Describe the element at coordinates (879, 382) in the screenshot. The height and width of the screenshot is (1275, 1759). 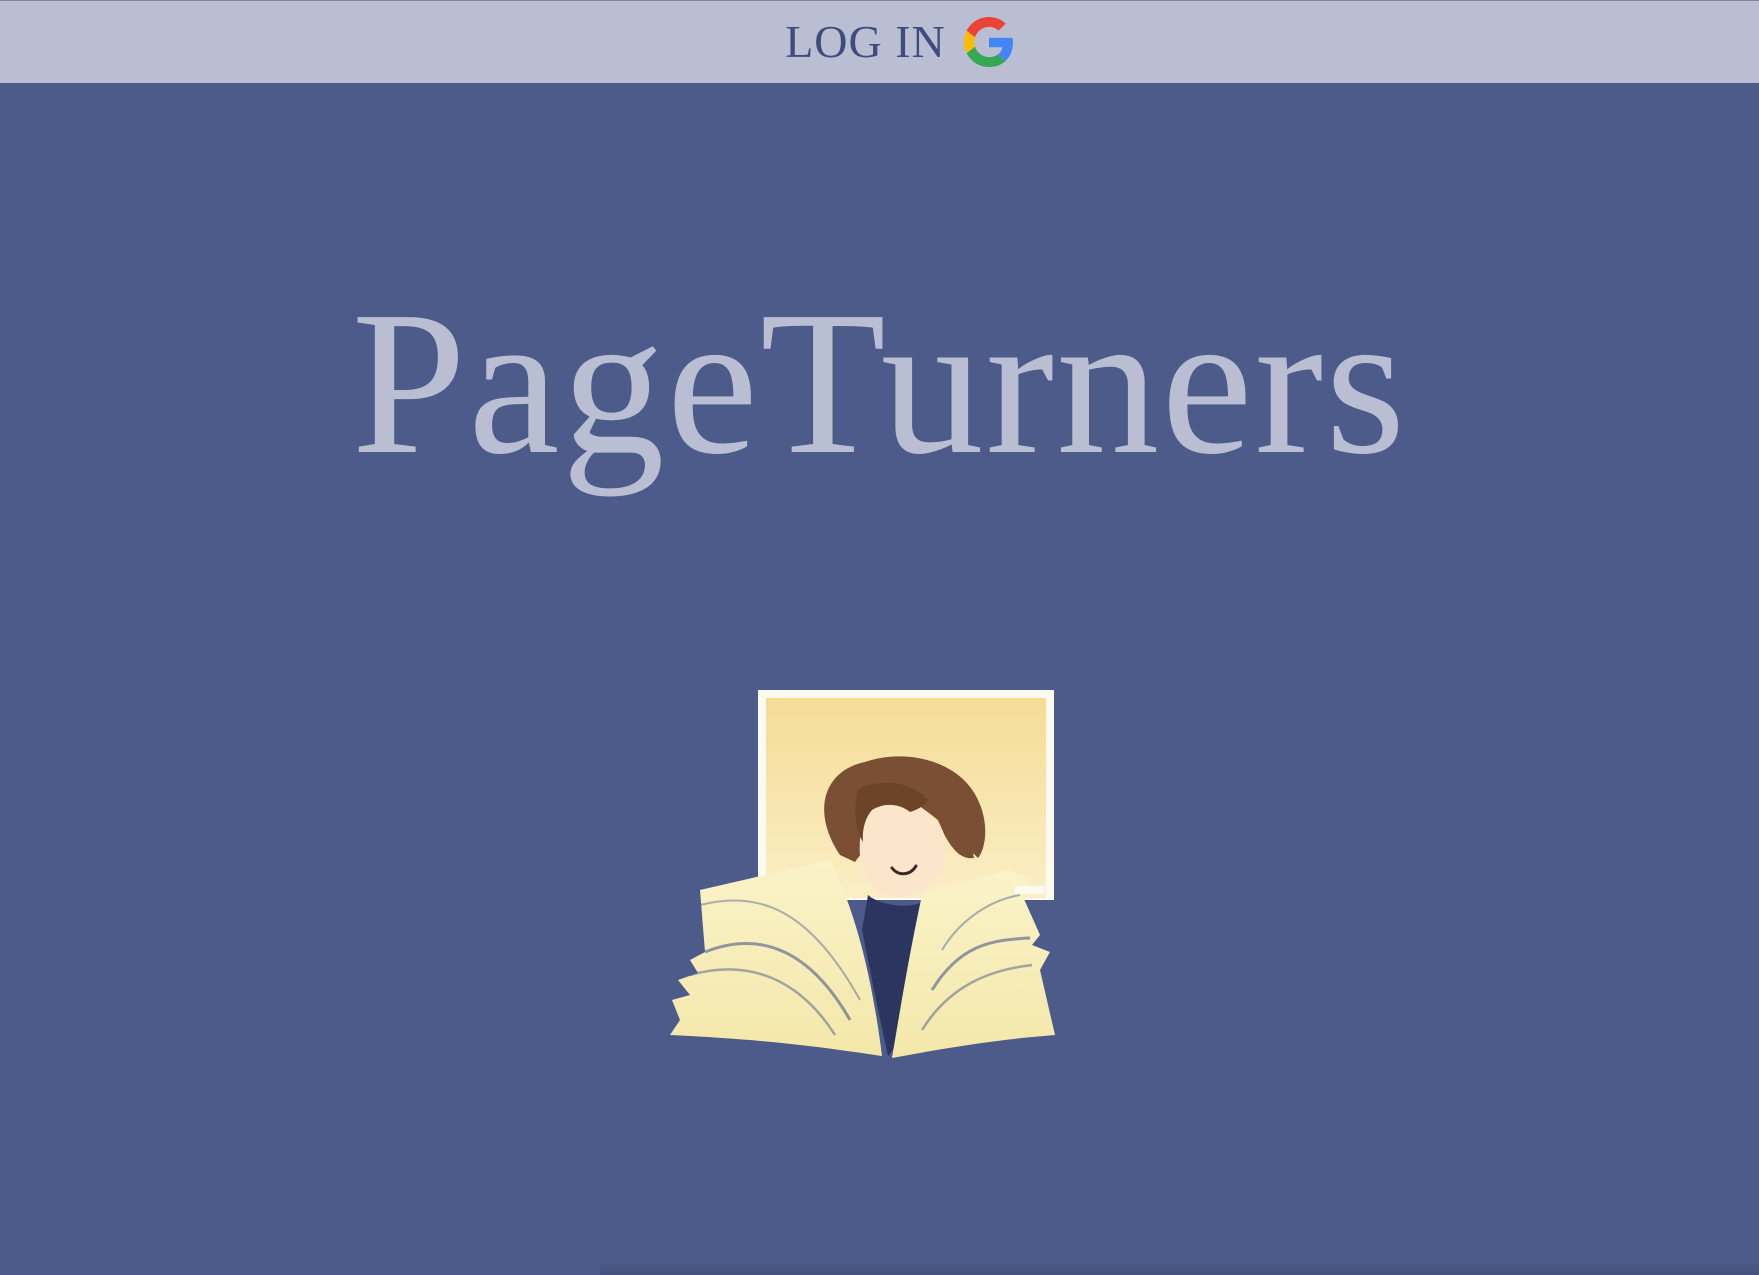
I see `site-title: PageTurners` at that location.